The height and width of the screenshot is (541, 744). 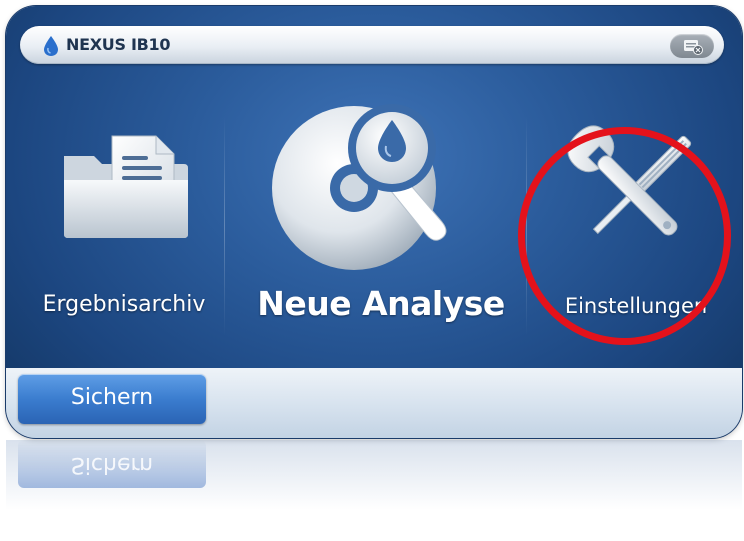 What do you see at coordinates (118, 44) in the screenshot?
I see `app-title: NEXUS IB10` at bounding box center [118, 44].